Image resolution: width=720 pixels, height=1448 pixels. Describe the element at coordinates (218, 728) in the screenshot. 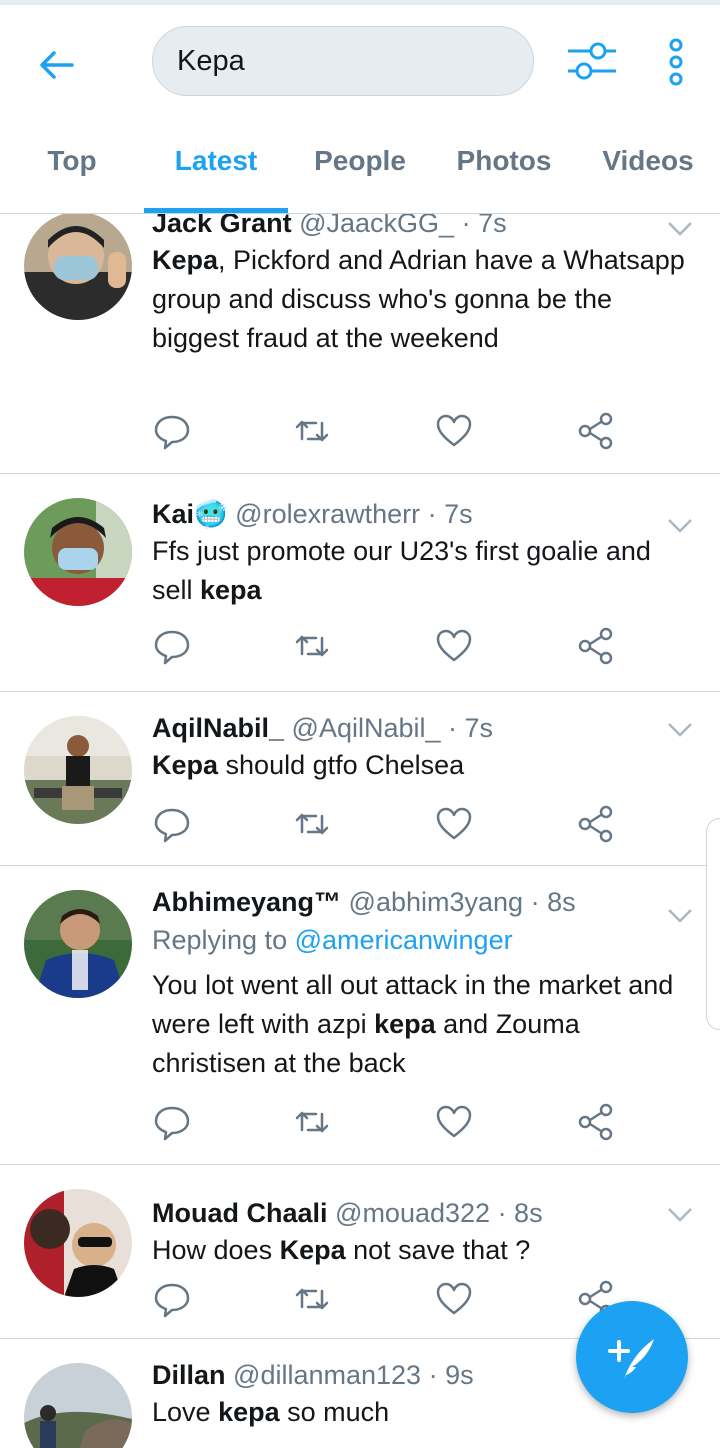

I see `display-name: AqilNabil_` at that location.